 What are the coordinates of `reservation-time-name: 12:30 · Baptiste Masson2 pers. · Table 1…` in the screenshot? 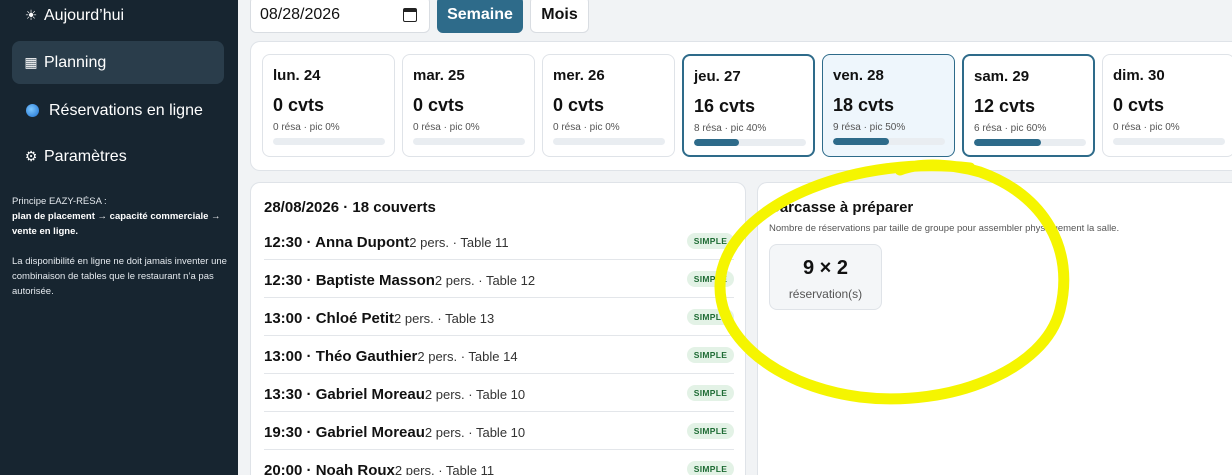 It's located at (399, 280).